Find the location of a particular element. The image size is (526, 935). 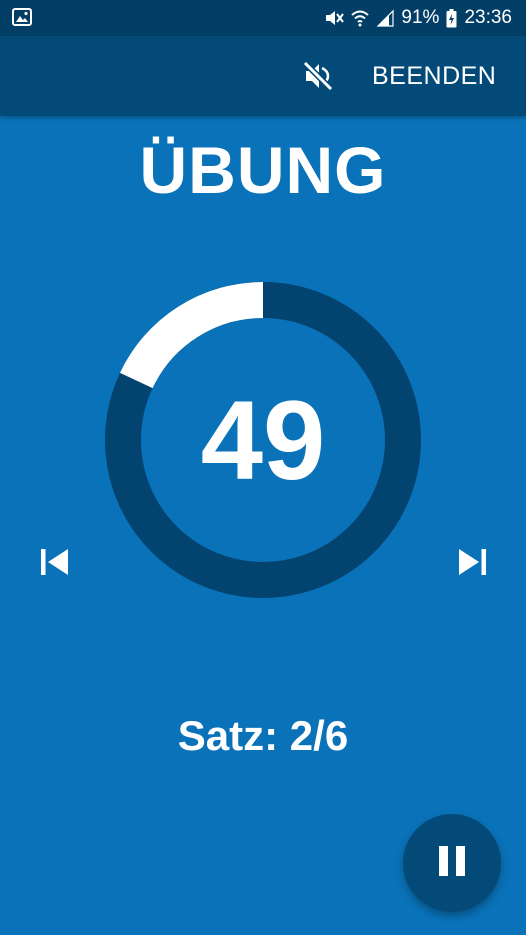

battery-percent: 91% is located at coordinates (420, 17).